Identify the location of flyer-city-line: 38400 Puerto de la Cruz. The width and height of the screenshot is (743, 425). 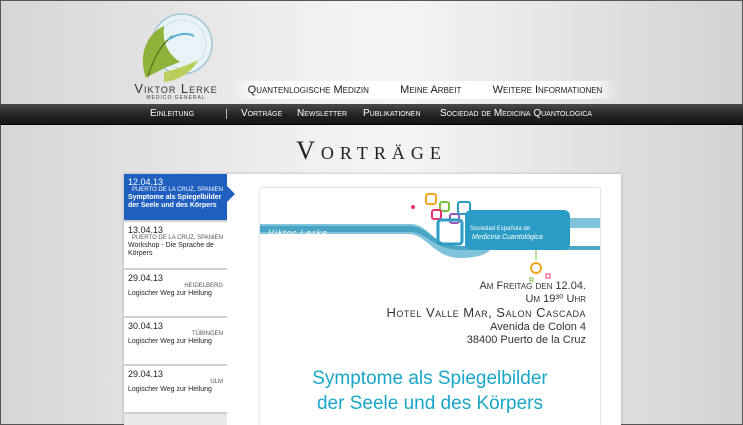
(526, 340).